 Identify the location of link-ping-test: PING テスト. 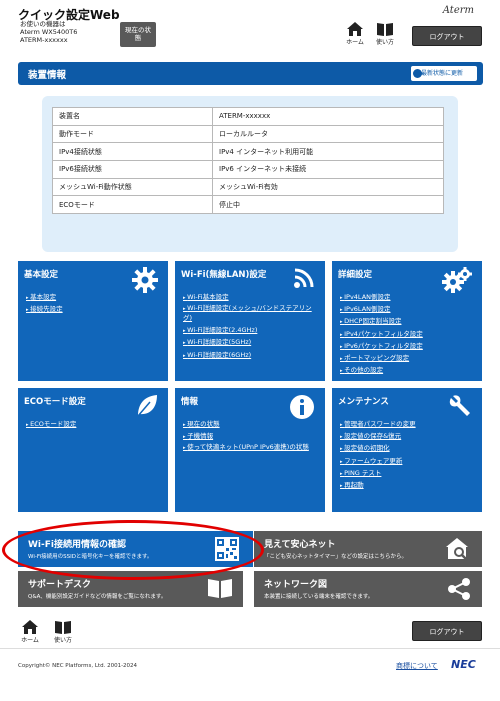
(378, 474).